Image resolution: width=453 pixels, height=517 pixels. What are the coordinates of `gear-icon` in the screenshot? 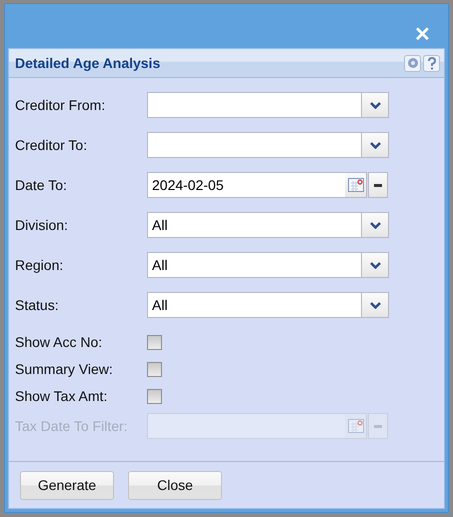 It's located at (412, 63).